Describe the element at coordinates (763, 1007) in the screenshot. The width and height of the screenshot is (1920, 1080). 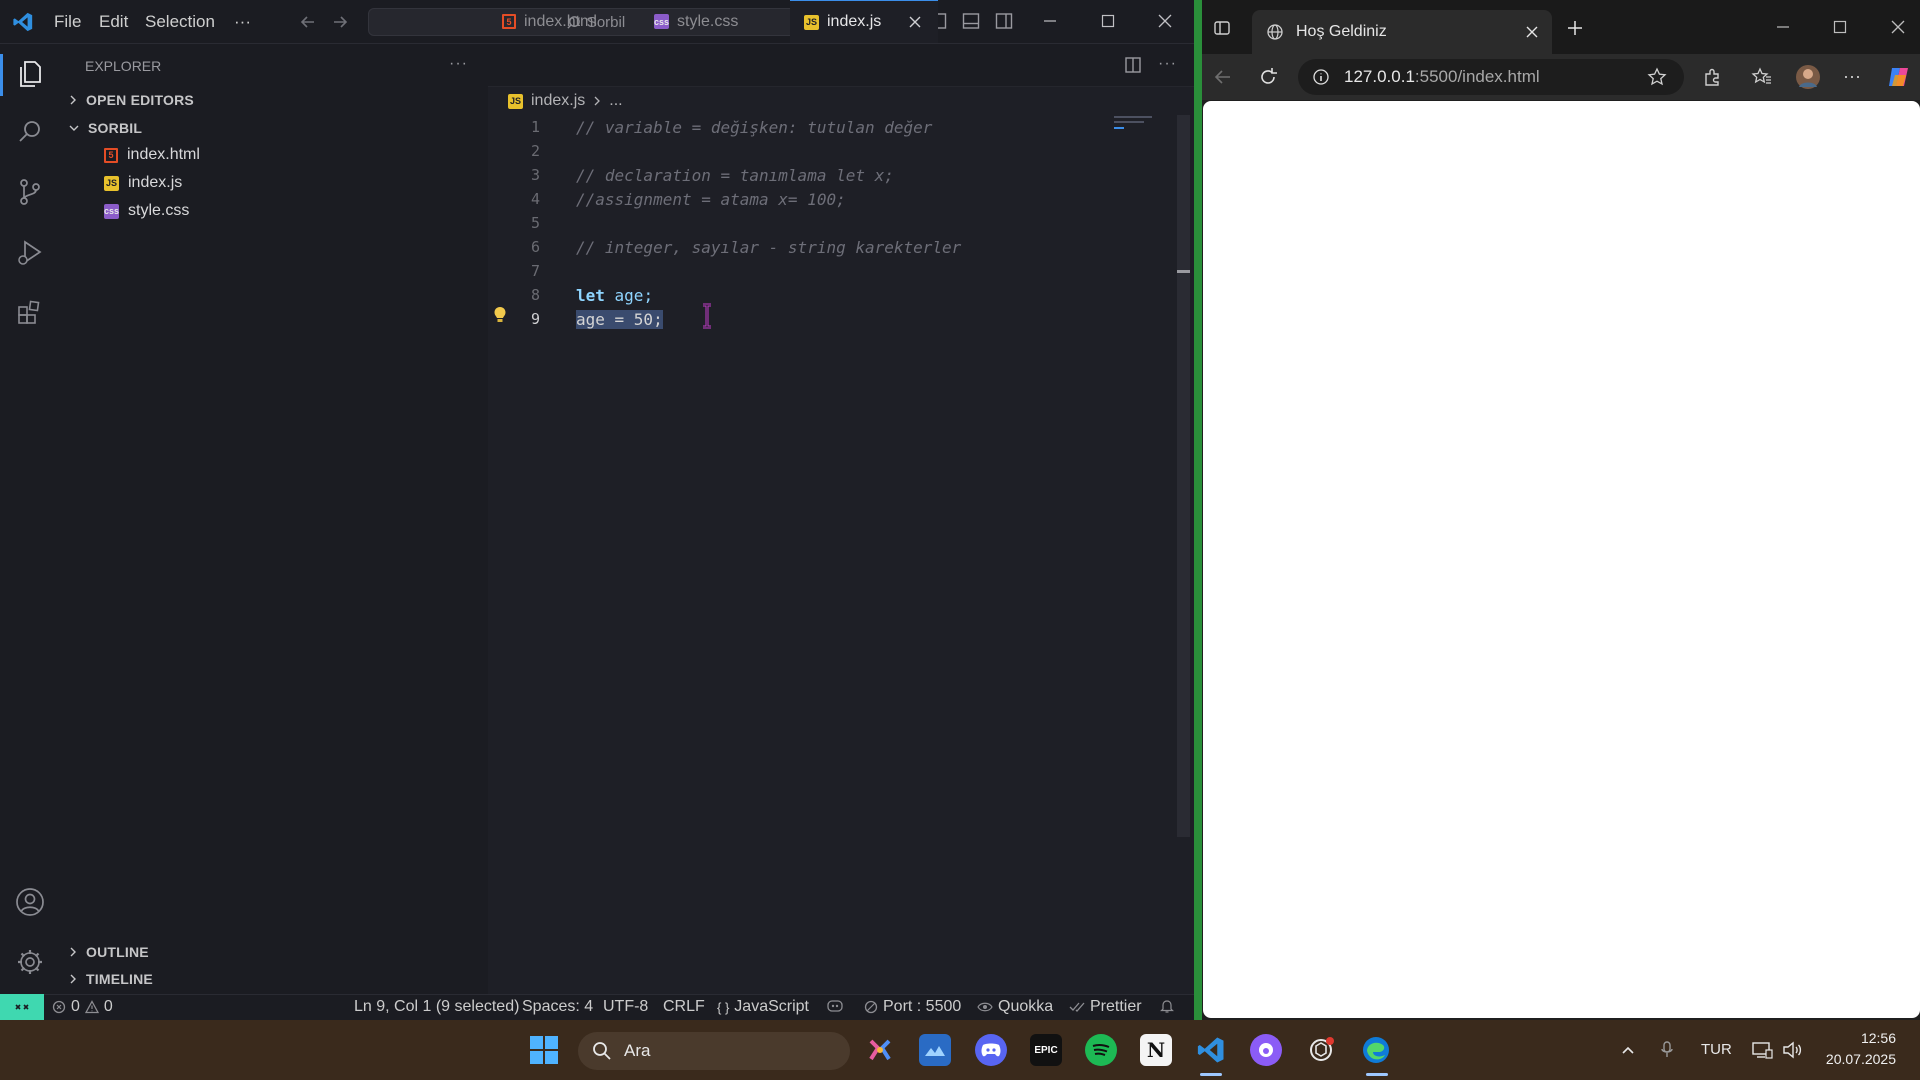
I see `language-mode: { } JavaScript` at that location.